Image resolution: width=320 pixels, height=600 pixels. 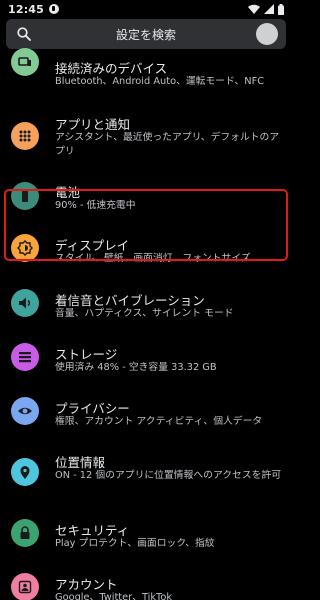 I want to click on settings-item-subtitle: Google、Twitter、TikTok, so click(x=114, y=596).